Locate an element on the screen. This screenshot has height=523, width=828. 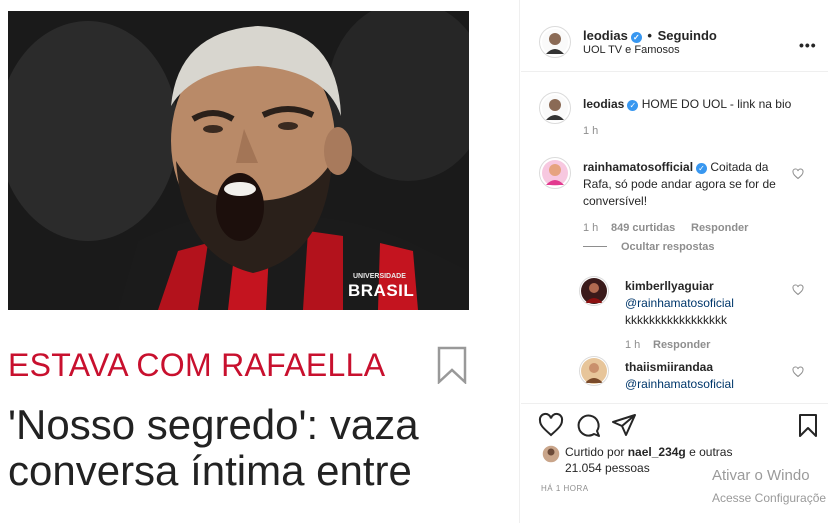
reply-reply-button: Responder is located at coordinates (681, 345).